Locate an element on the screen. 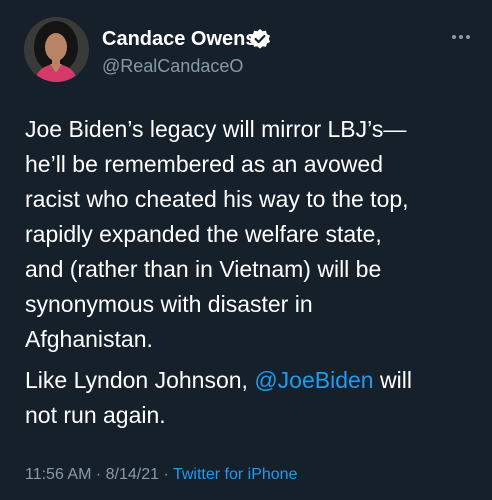 The width and height of the screenshot is (492, 500). tweet-text-line: Like Lyndon Johnson, @JoeBiden will is located at coordinates (252, 380).